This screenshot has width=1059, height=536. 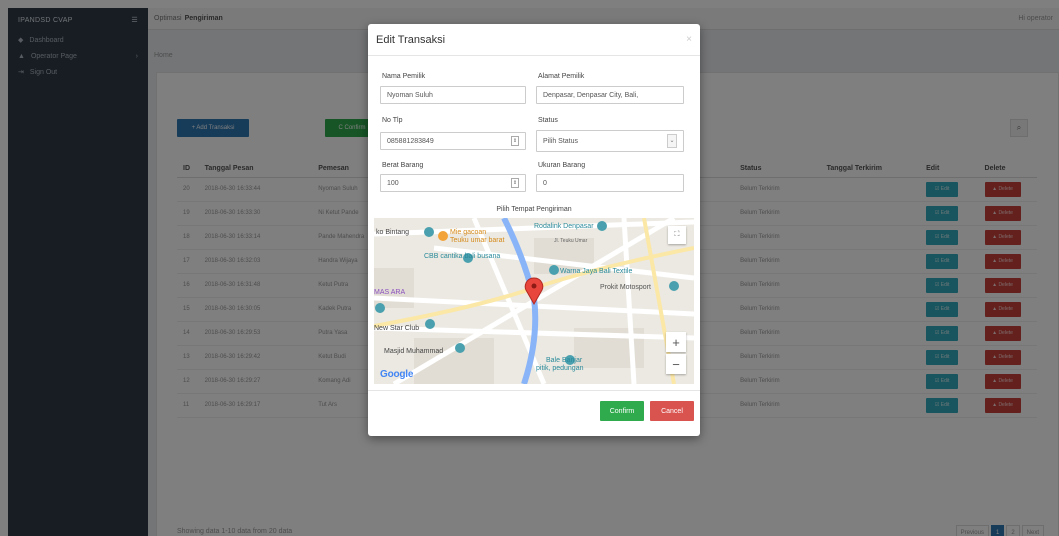 What do you see at coordinates (591, 95) in the screenshot?
I see `alamat-pemilik-value: Denpasar, Denpasar City, Bali,` at bounding box center [591, 95].